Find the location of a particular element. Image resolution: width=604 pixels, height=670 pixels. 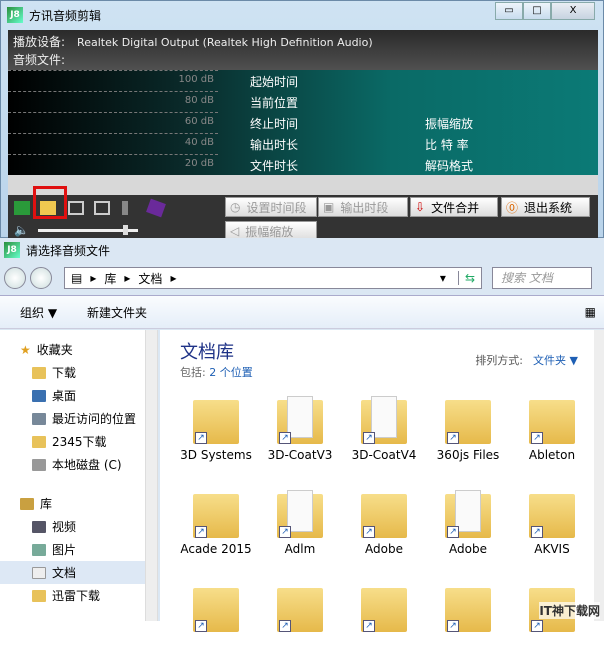

folder-item: ↗ 3D-CoatV4 is located at coordinates (384, 438).